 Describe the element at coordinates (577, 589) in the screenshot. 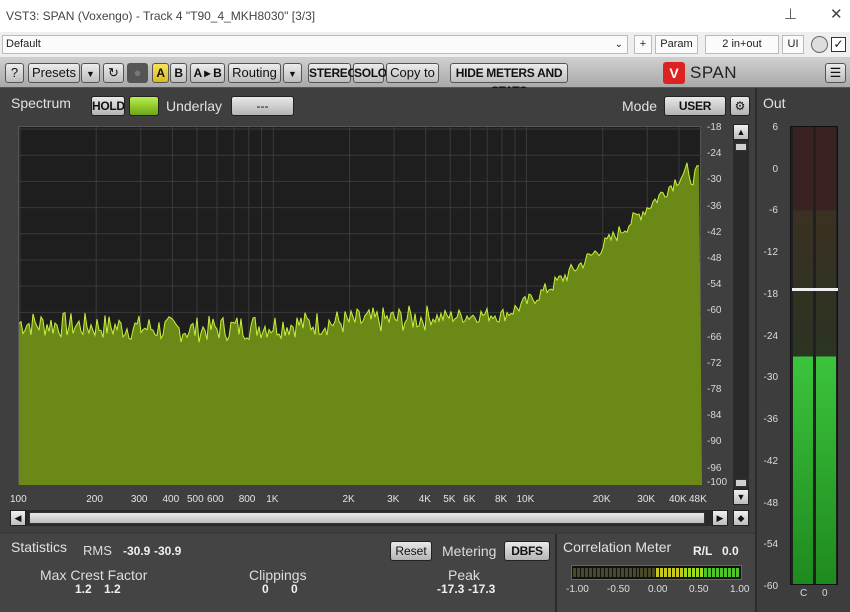

I see `correlation-tick: -1.00` at that location.